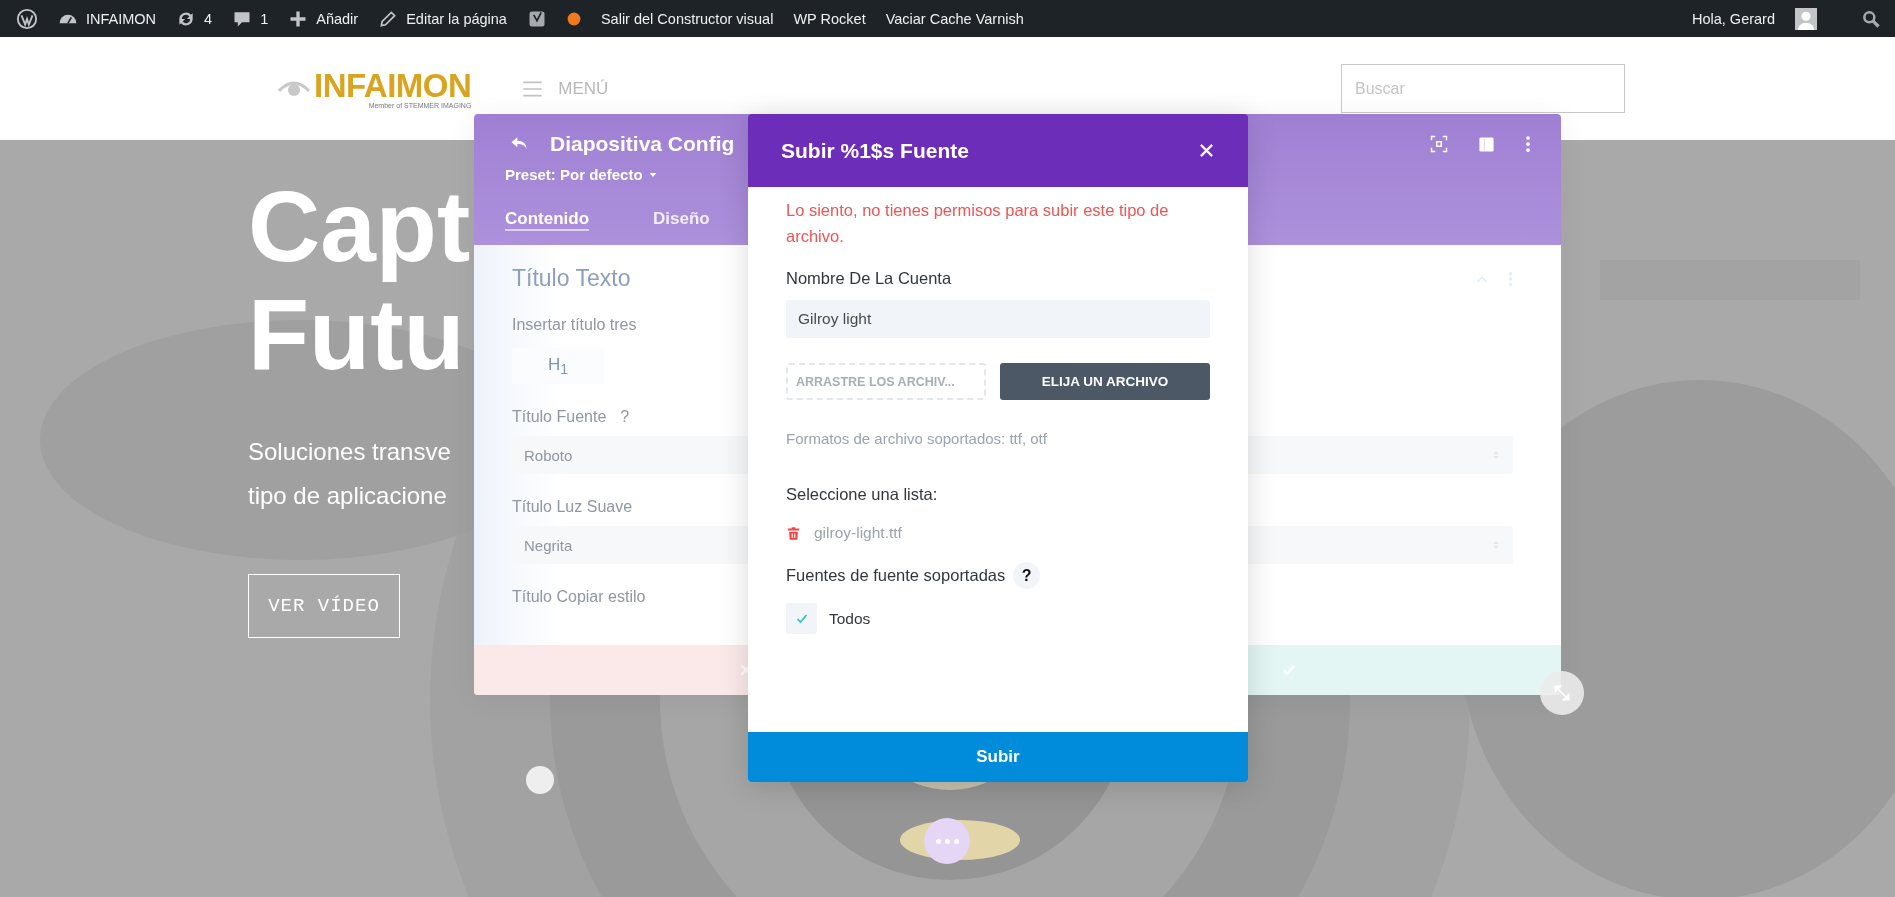 The width and height of the screenshot is (1895, 897). What do you see at coordinates (359, 226) in the screenshot?
I see `hero-title: Capt` at bounding box center [359, 226].